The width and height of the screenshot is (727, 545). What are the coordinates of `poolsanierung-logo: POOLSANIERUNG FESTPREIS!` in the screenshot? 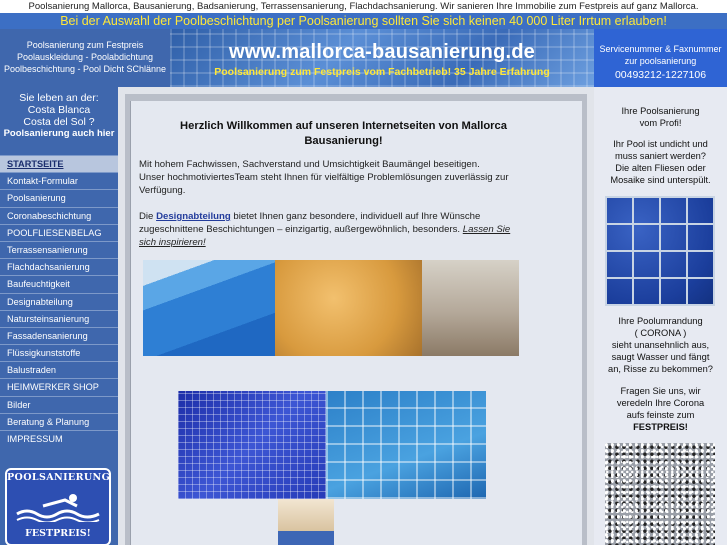 It's located at (58, 506).